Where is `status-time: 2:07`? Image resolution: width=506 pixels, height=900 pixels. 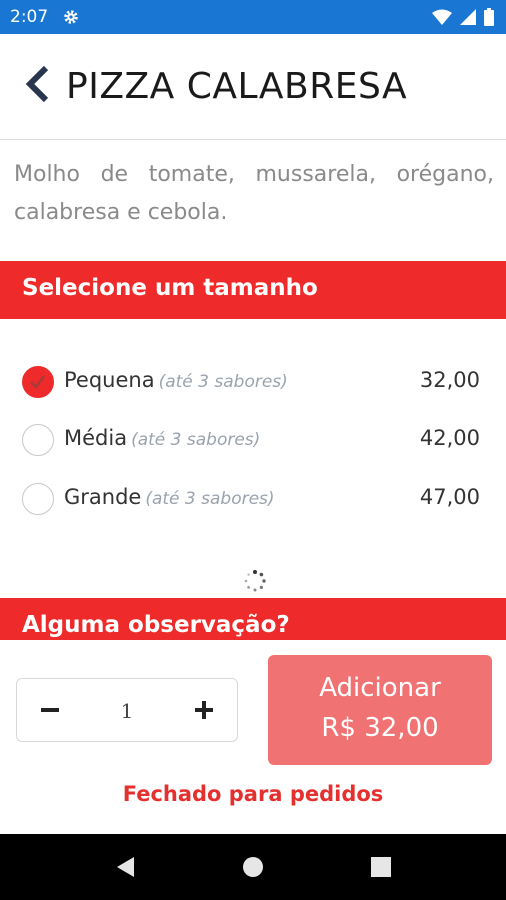
status-time: 2:07 is located at coordinates (29, 17).